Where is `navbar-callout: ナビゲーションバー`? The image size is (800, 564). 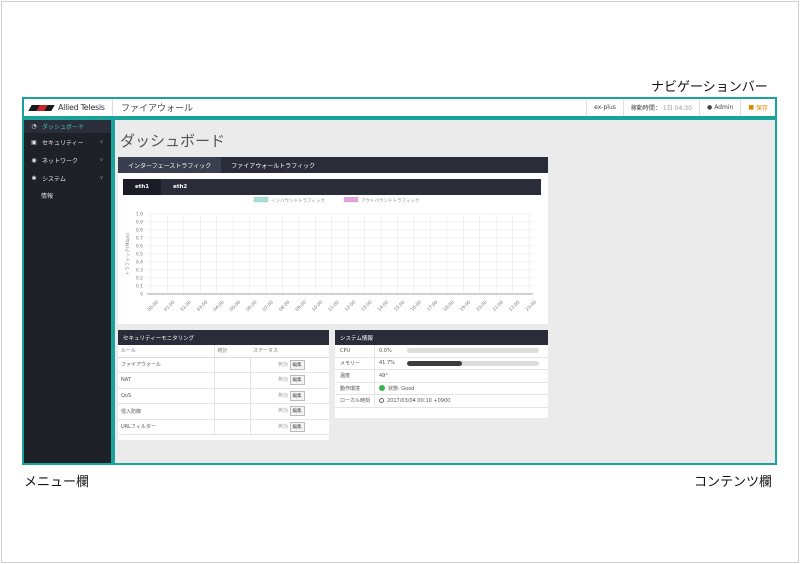
navbar-callout: ナビゲーションバー is located at coordinates (709, 87).